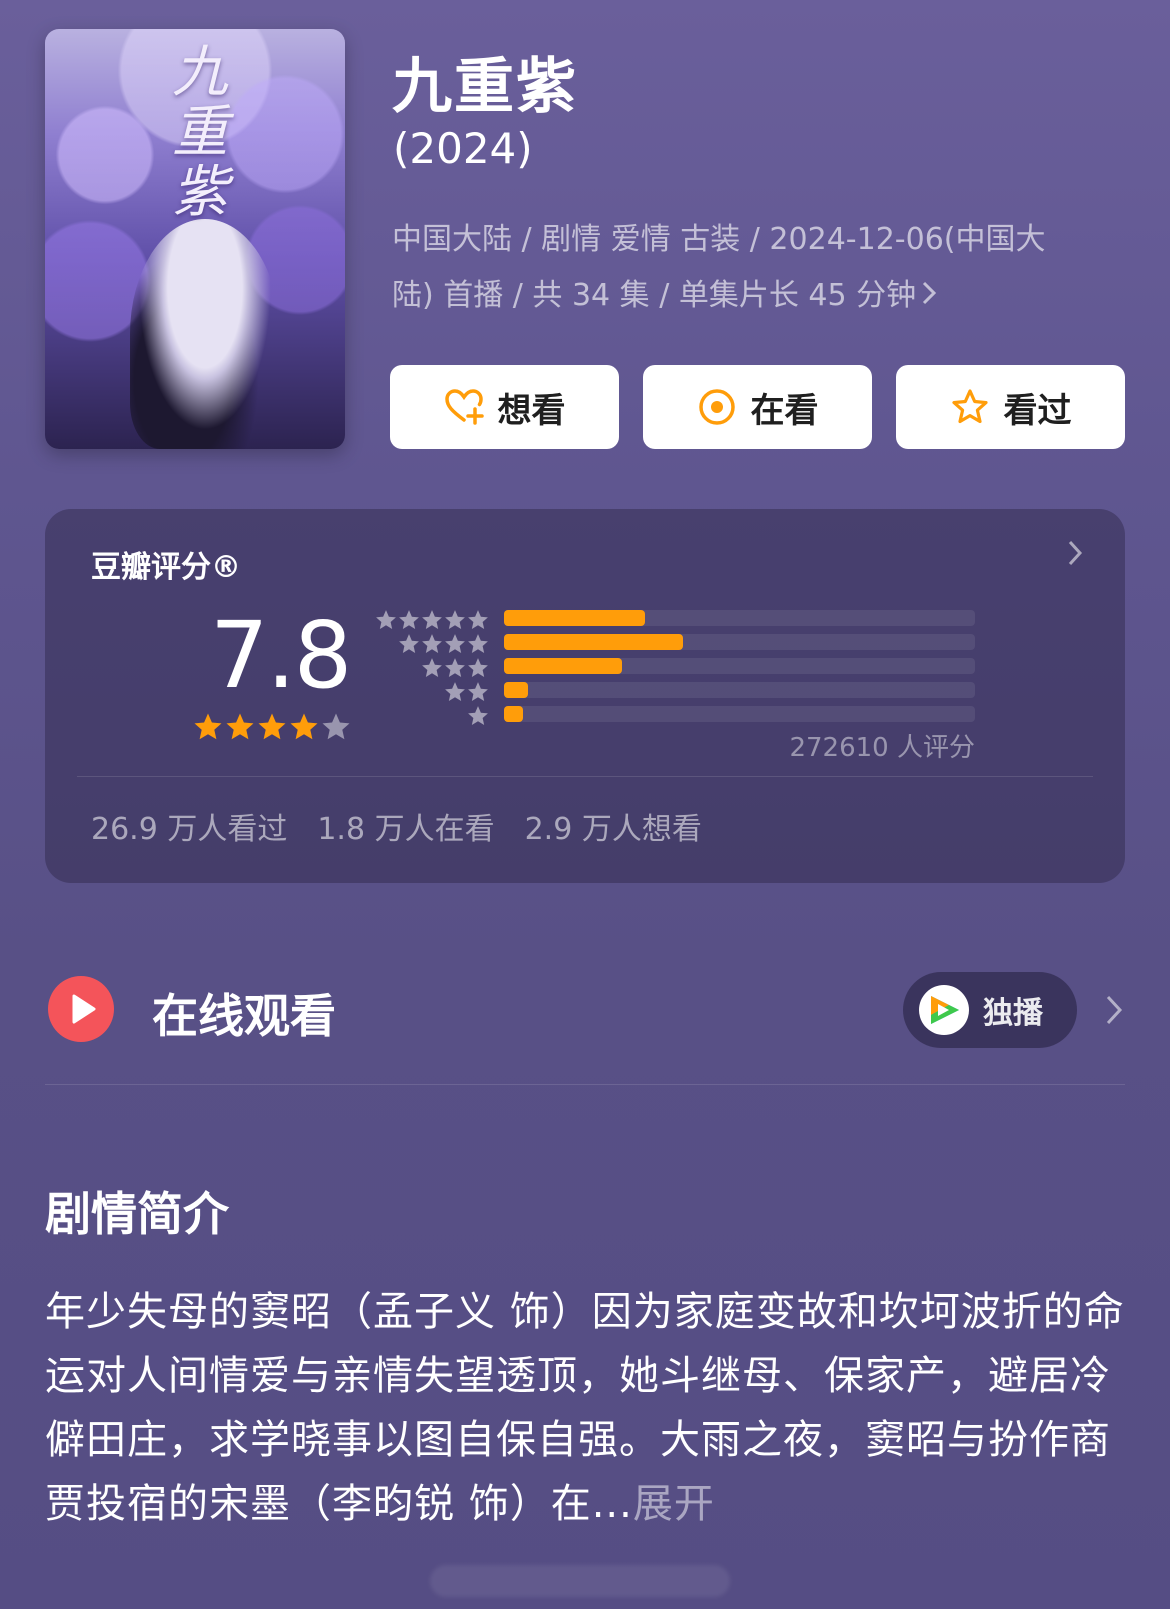  Describe the element at coordinates (580, 1581) in the screenshot. I see `watermark` at that location.